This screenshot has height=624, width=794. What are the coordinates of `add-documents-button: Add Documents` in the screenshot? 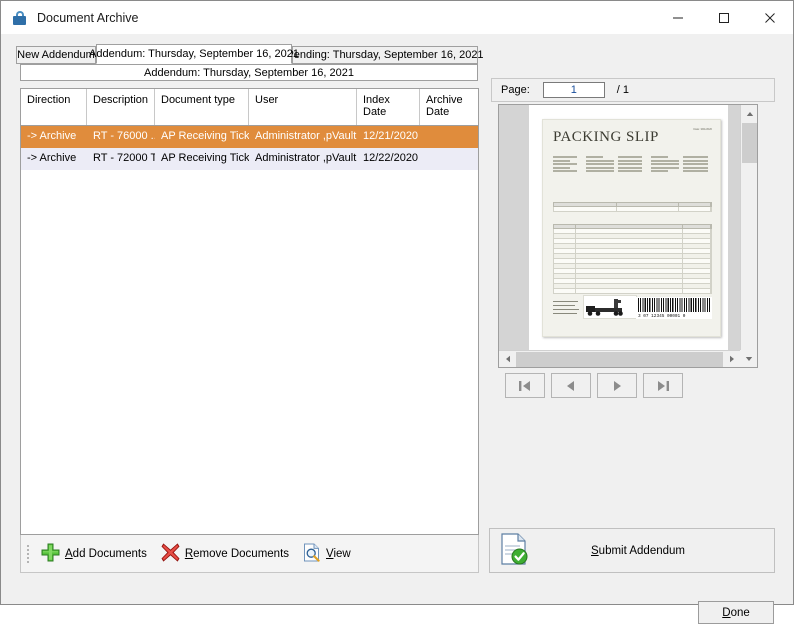 It's located at (94, 554).